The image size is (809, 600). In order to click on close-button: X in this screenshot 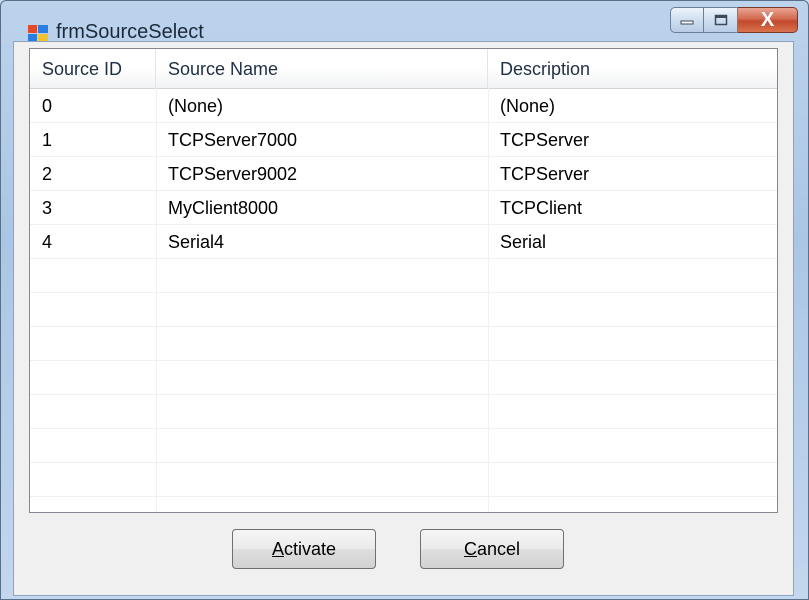, I will do `click(768, 20)`.